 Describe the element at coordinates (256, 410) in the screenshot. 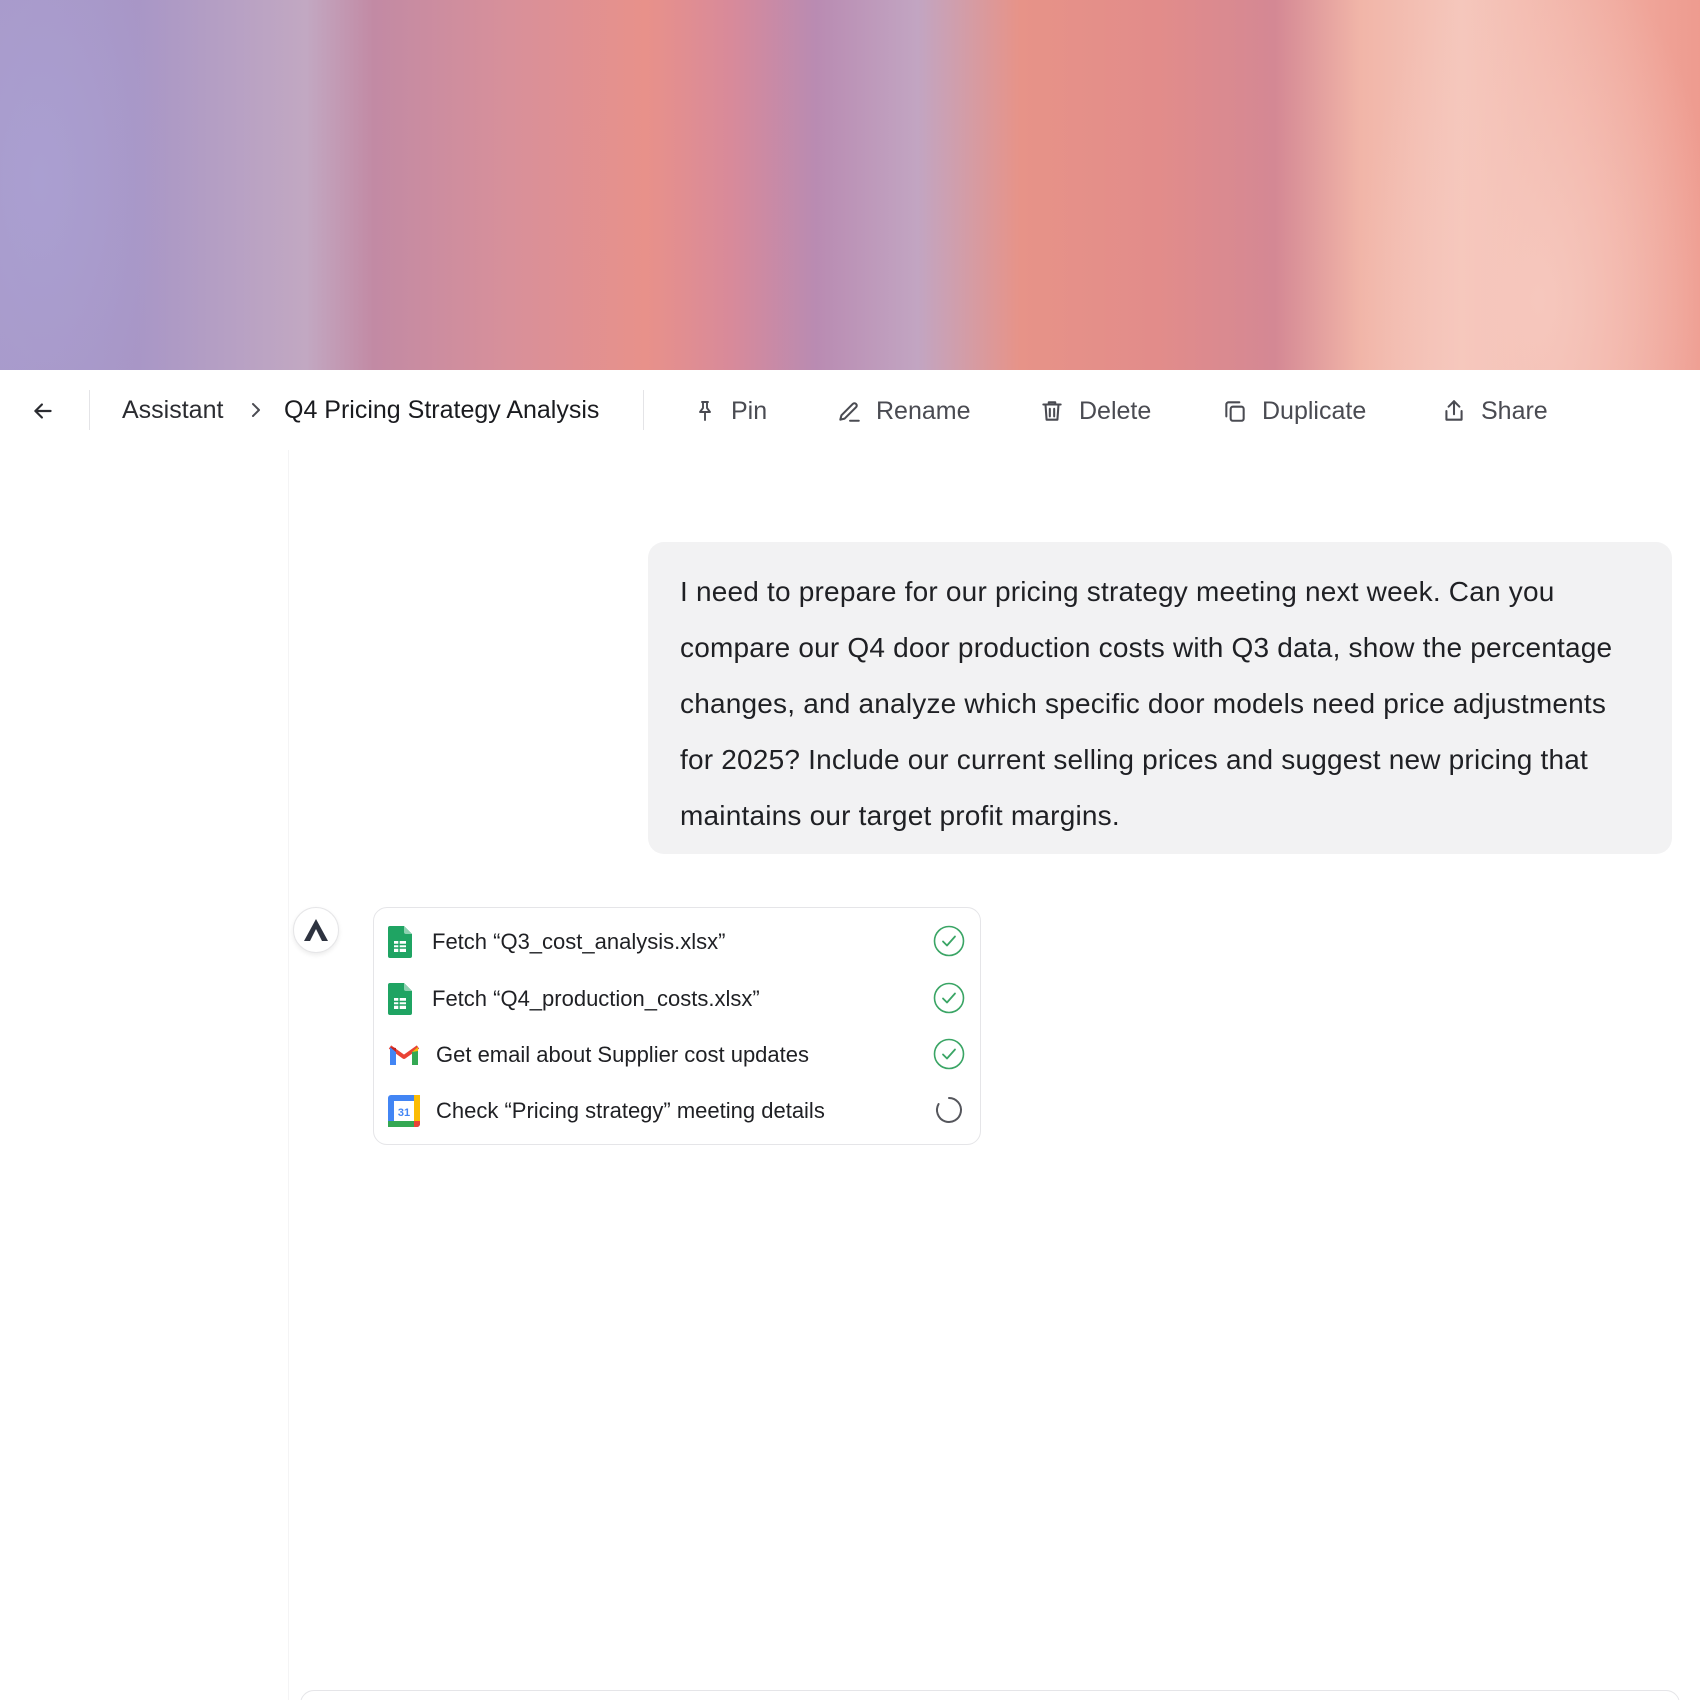

I see `chevron-right-icon` at that location.